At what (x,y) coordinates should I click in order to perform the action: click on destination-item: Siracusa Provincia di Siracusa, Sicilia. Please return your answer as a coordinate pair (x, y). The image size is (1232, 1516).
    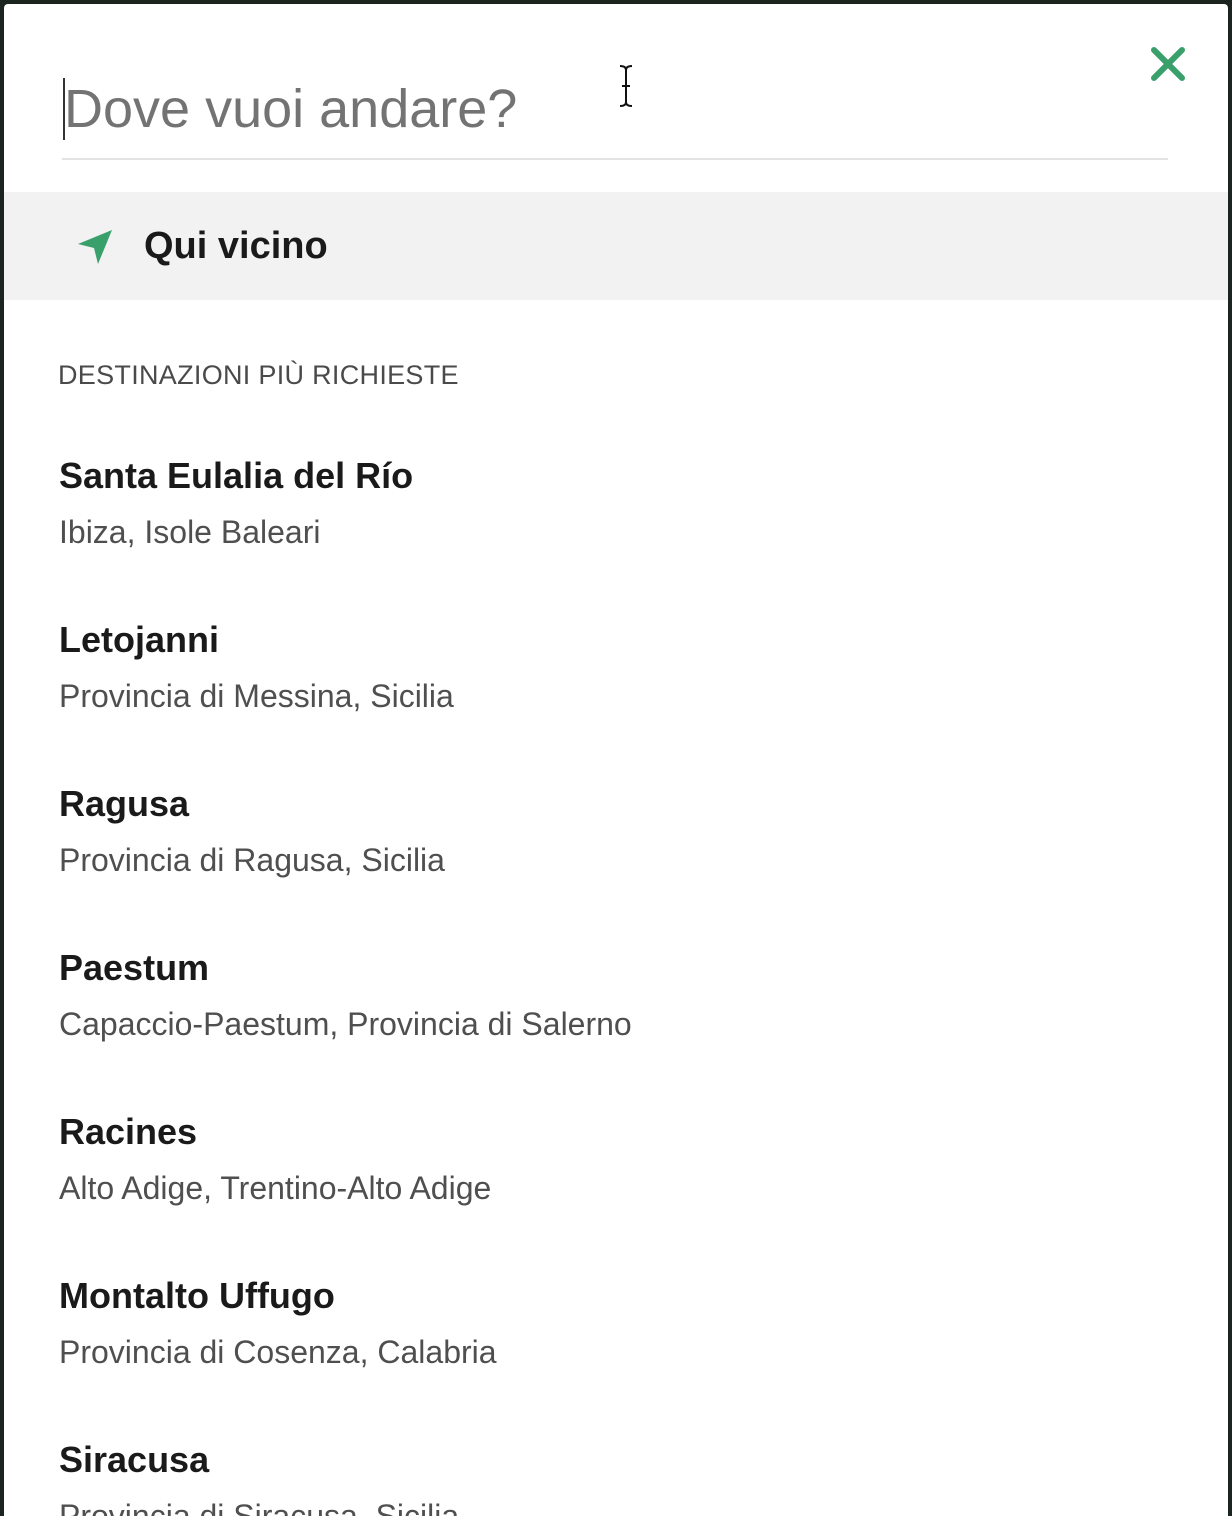
    Looking at the image, I should click on (616, 1468).